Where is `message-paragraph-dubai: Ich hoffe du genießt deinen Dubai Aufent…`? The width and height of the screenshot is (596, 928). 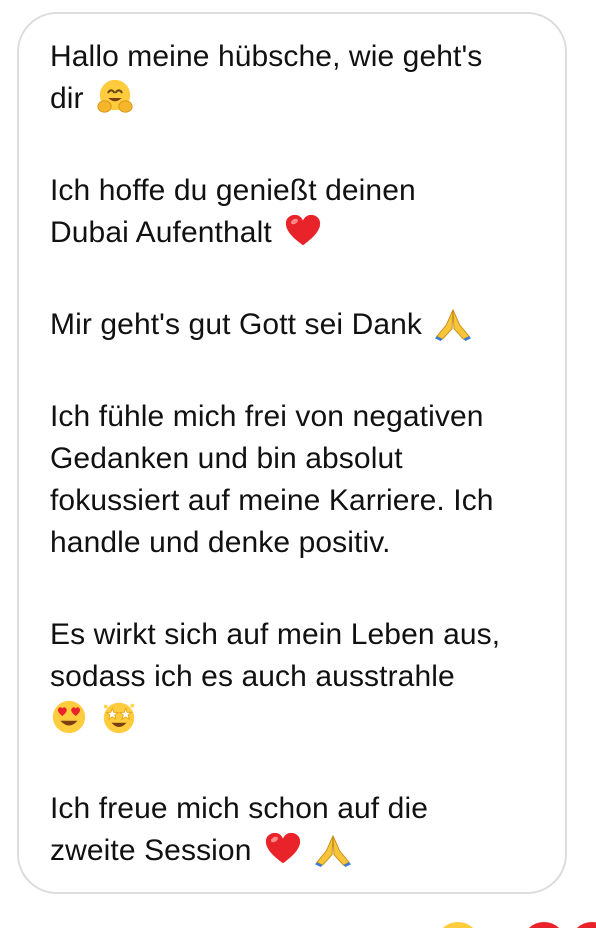 message-paragraph-dubai: Ich hoffe du genießt deinen Dubai Aufent… is located at coordinates (302, 212).